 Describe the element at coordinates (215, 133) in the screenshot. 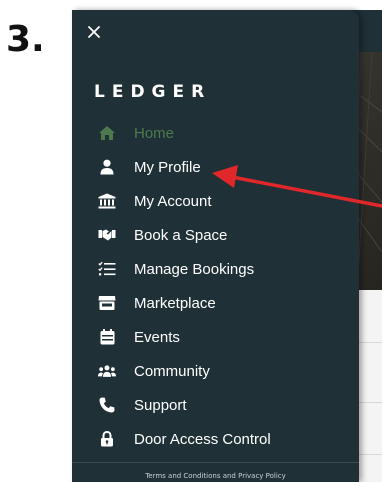

I see `menu-item-home: Home` at that location.